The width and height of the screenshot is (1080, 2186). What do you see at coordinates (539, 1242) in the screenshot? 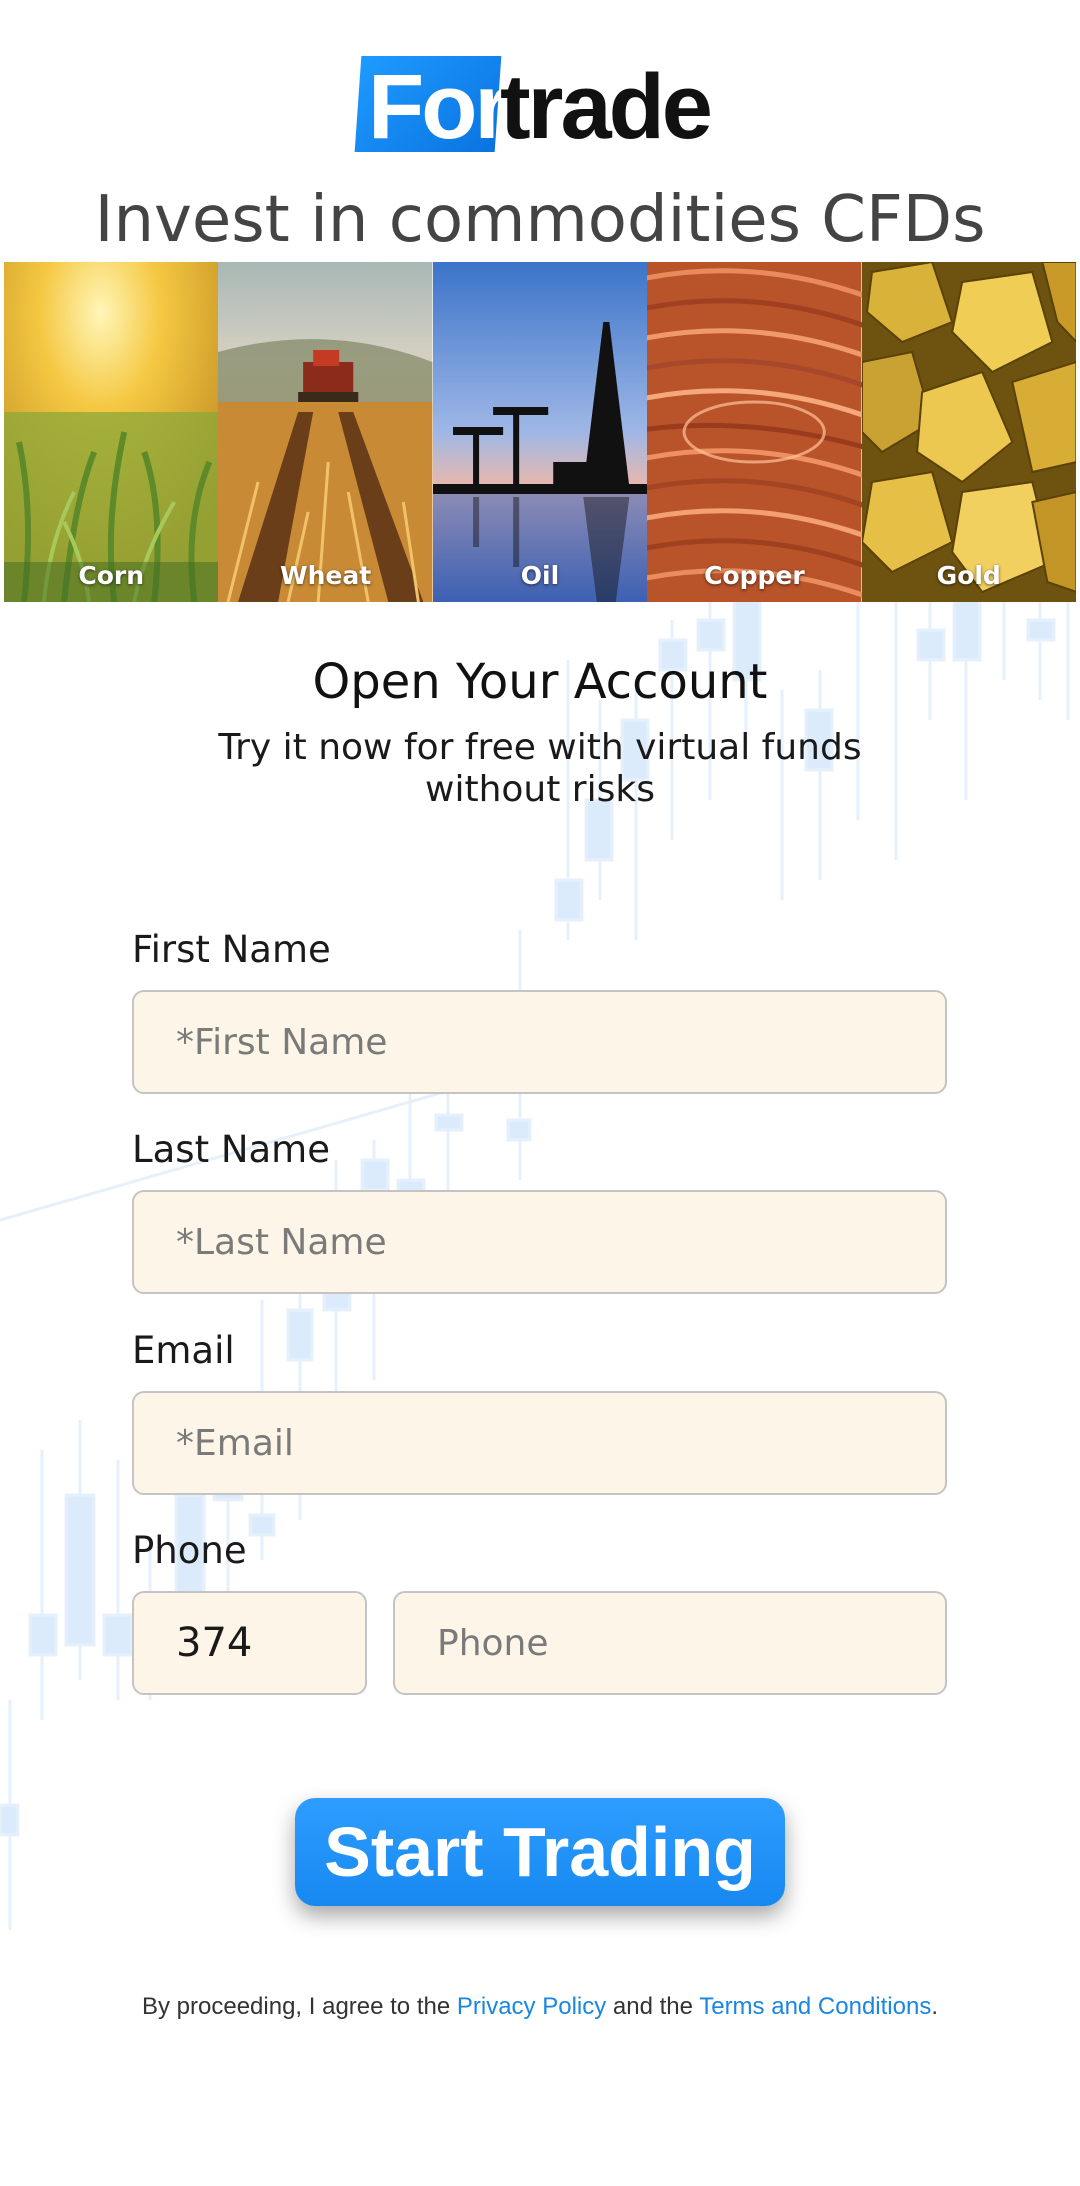
I see `last-name-input` at bounding box center [539, 1242].